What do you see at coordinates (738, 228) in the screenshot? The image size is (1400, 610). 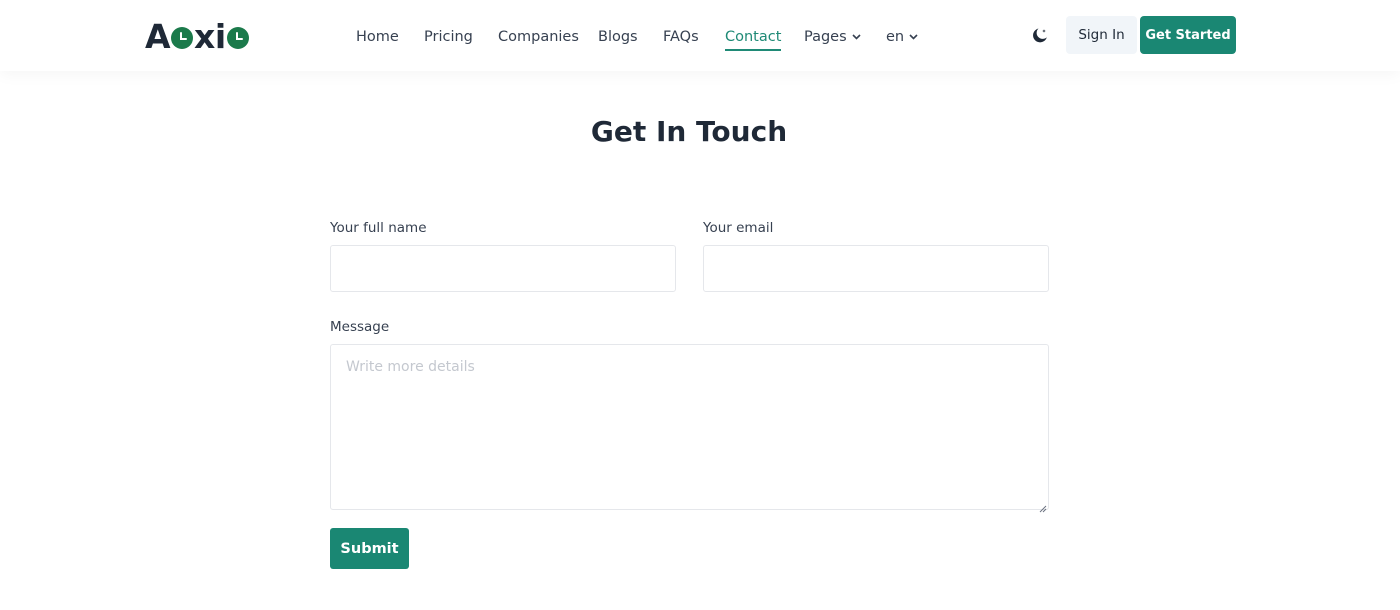 I see `email-label: Your email` at bounding box center [738, 228].